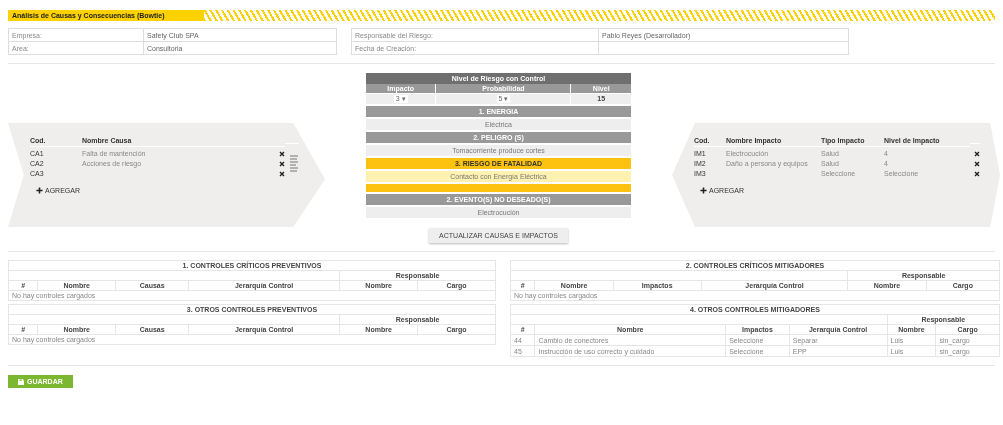 This screenshot has height=425, width=1003. Describe the element at coordinates (21, 381) in the screenshot. I see `save-icon` at that location.